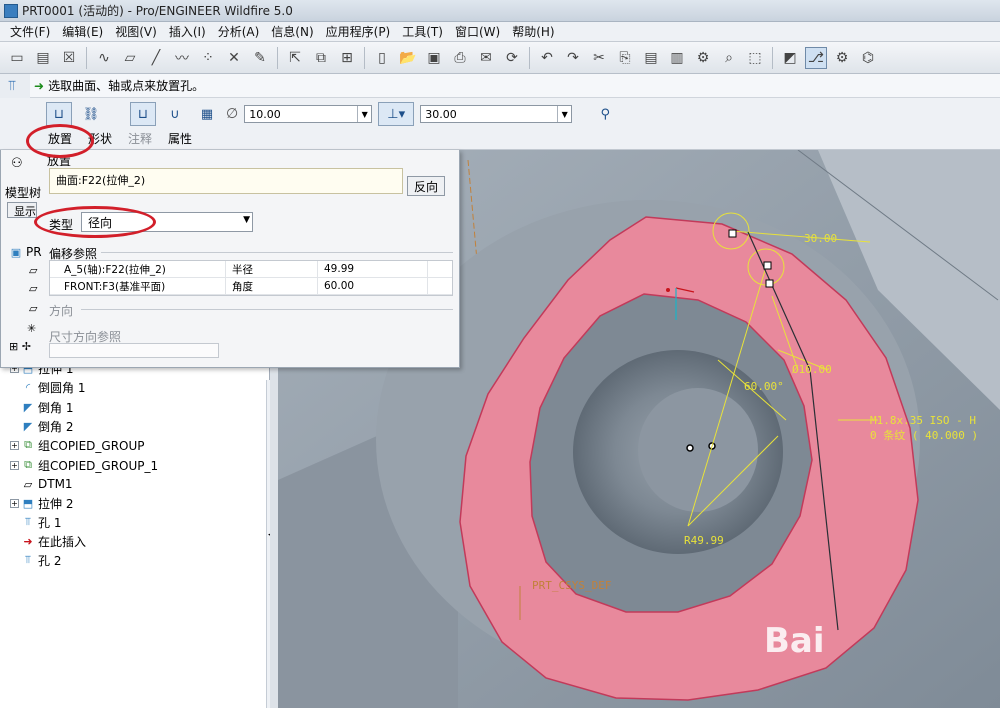  Describe the element at coordinates (790, 58) in the screenshot. I see `graph-icon: ◩` at that location.